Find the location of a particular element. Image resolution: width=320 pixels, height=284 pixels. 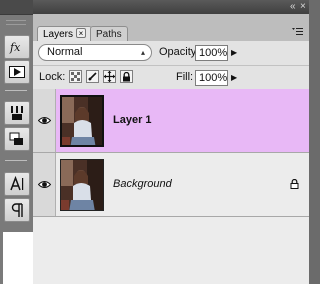

opacity-field: 100% is located at coordinates (211, 53).